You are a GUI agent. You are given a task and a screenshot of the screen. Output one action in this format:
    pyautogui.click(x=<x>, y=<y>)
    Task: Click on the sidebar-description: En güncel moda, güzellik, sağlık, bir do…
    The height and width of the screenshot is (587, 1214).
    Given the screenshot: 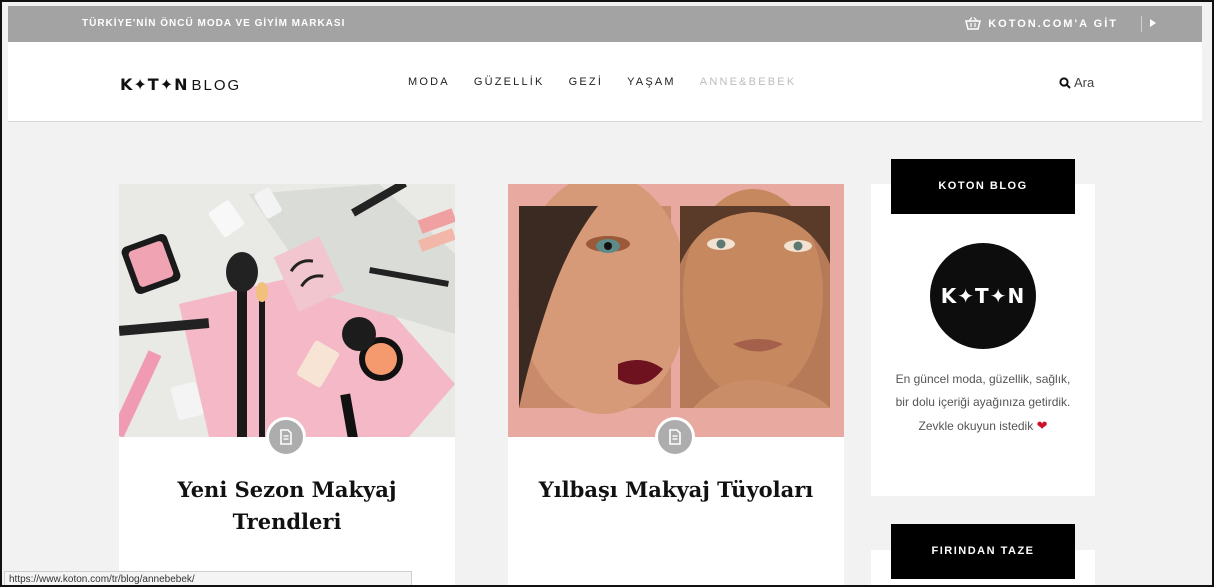 What is the action you would take?
    pyautogui.click(x=983, y=403)
    